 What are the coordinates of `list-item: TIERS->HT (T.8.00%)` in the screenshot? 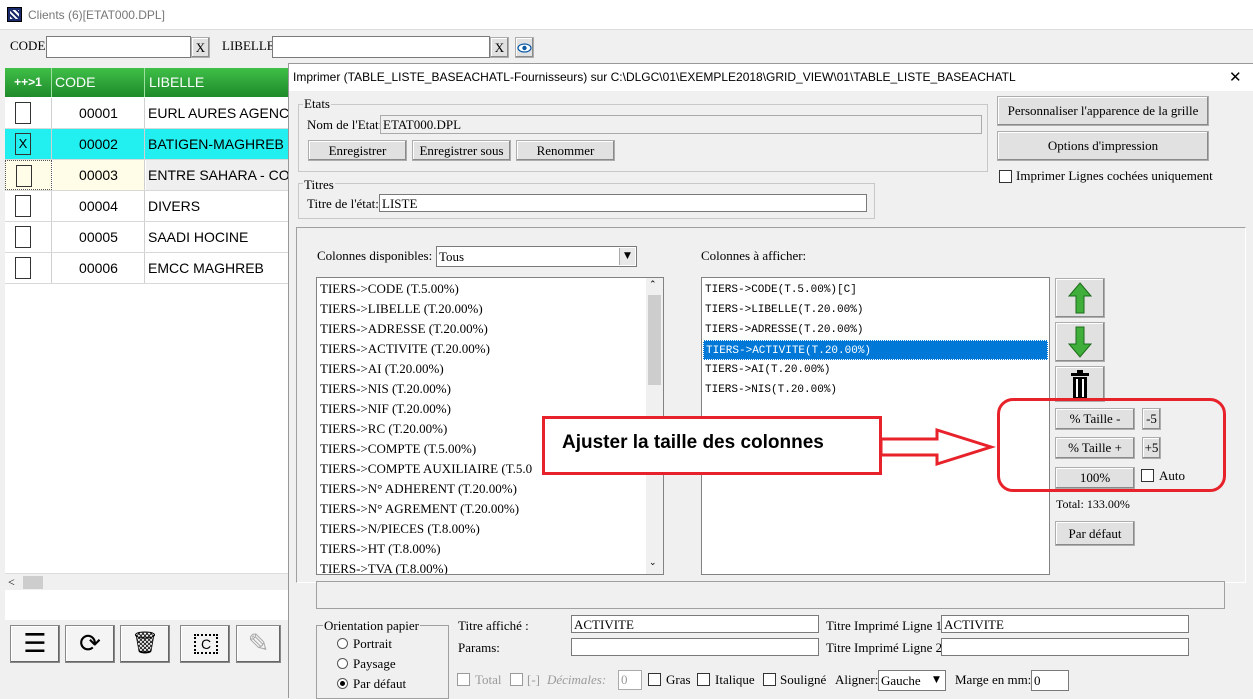 It's located at (380, 549).